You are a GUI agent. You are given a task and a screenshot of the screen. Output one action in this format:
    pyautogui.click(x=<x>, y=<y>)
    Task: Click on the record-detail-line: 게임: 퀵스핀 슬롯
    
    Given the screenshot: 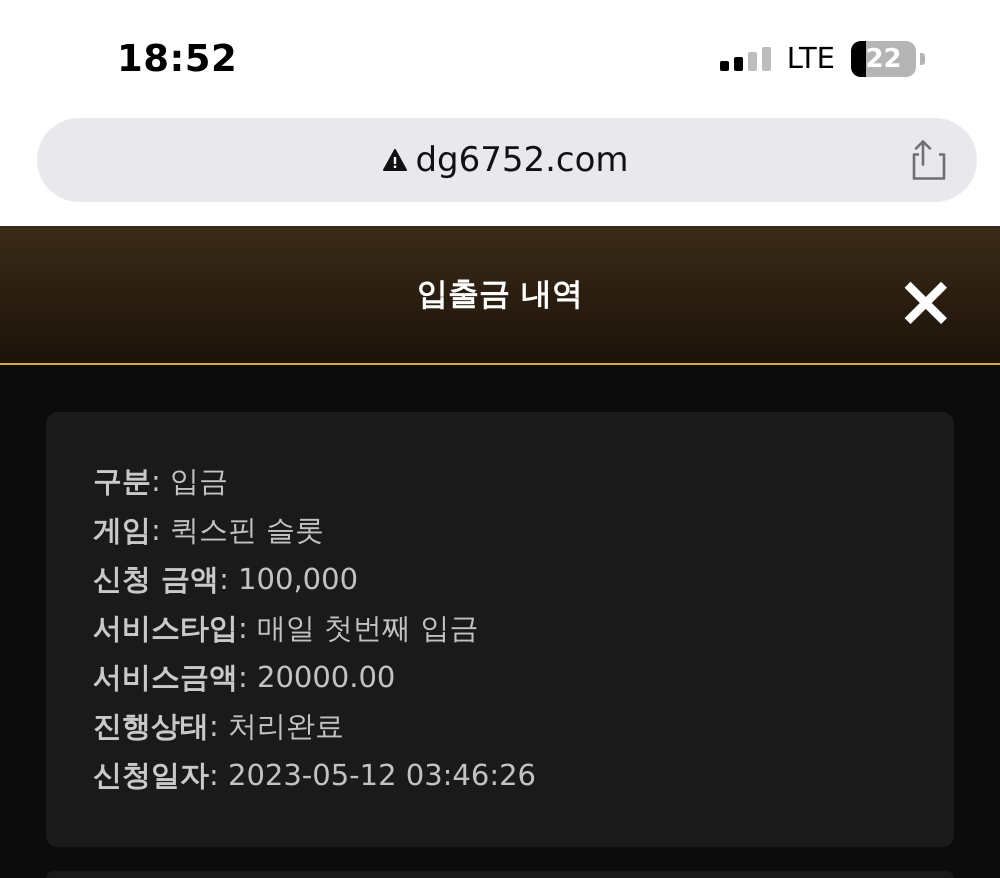 What is the action you would take?
    pyautogui.click(x=208, y=530)
    